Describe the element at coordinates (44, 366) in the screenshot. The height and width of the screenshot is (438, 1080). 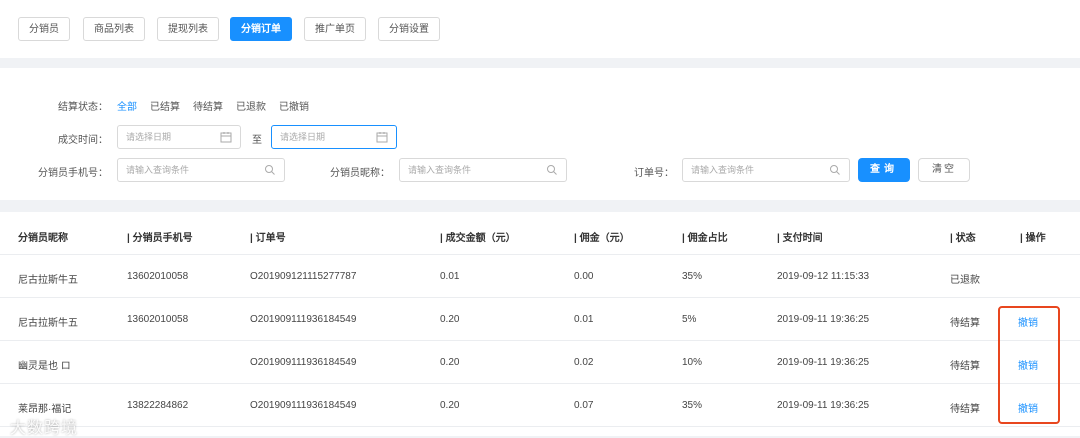
I see `cell-nickname: 幽灵是也 ロ` at that location.